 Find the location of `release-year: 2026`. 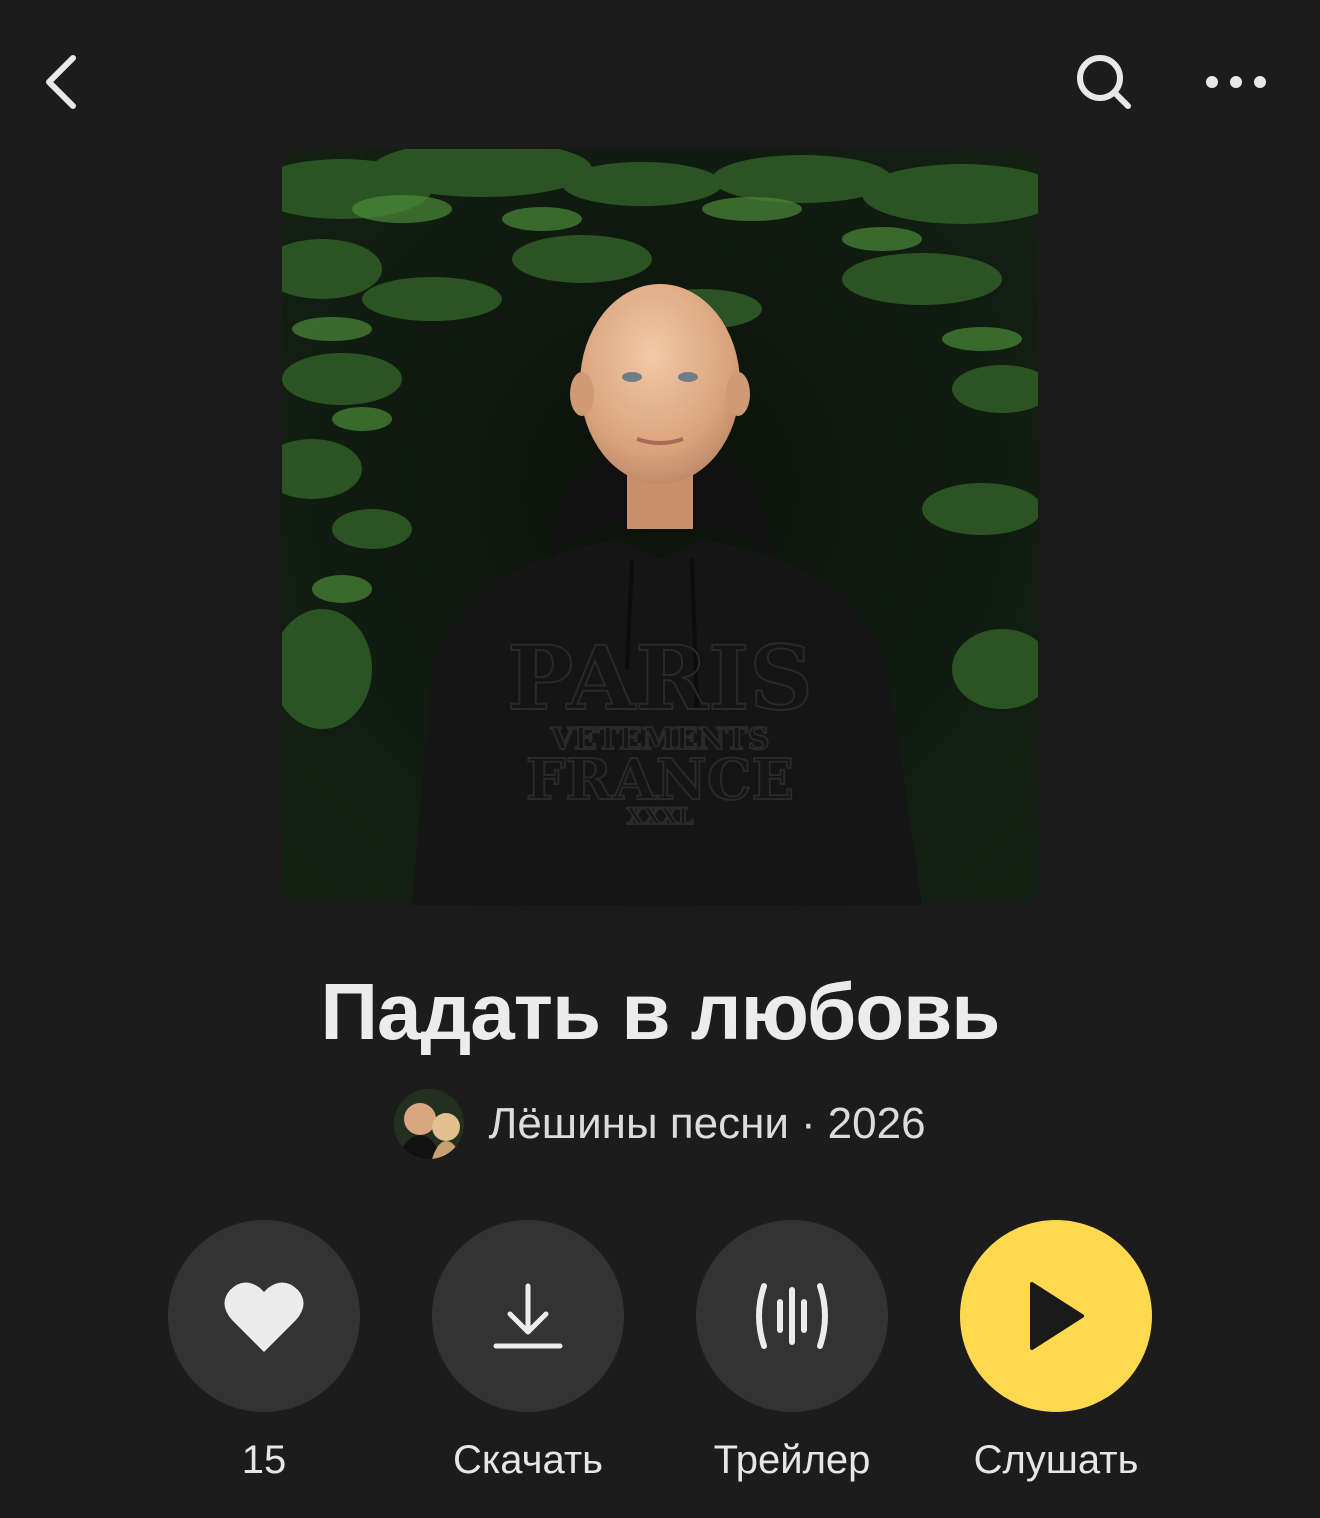

release-year: 2026 is located at coordinates (876, 1123).